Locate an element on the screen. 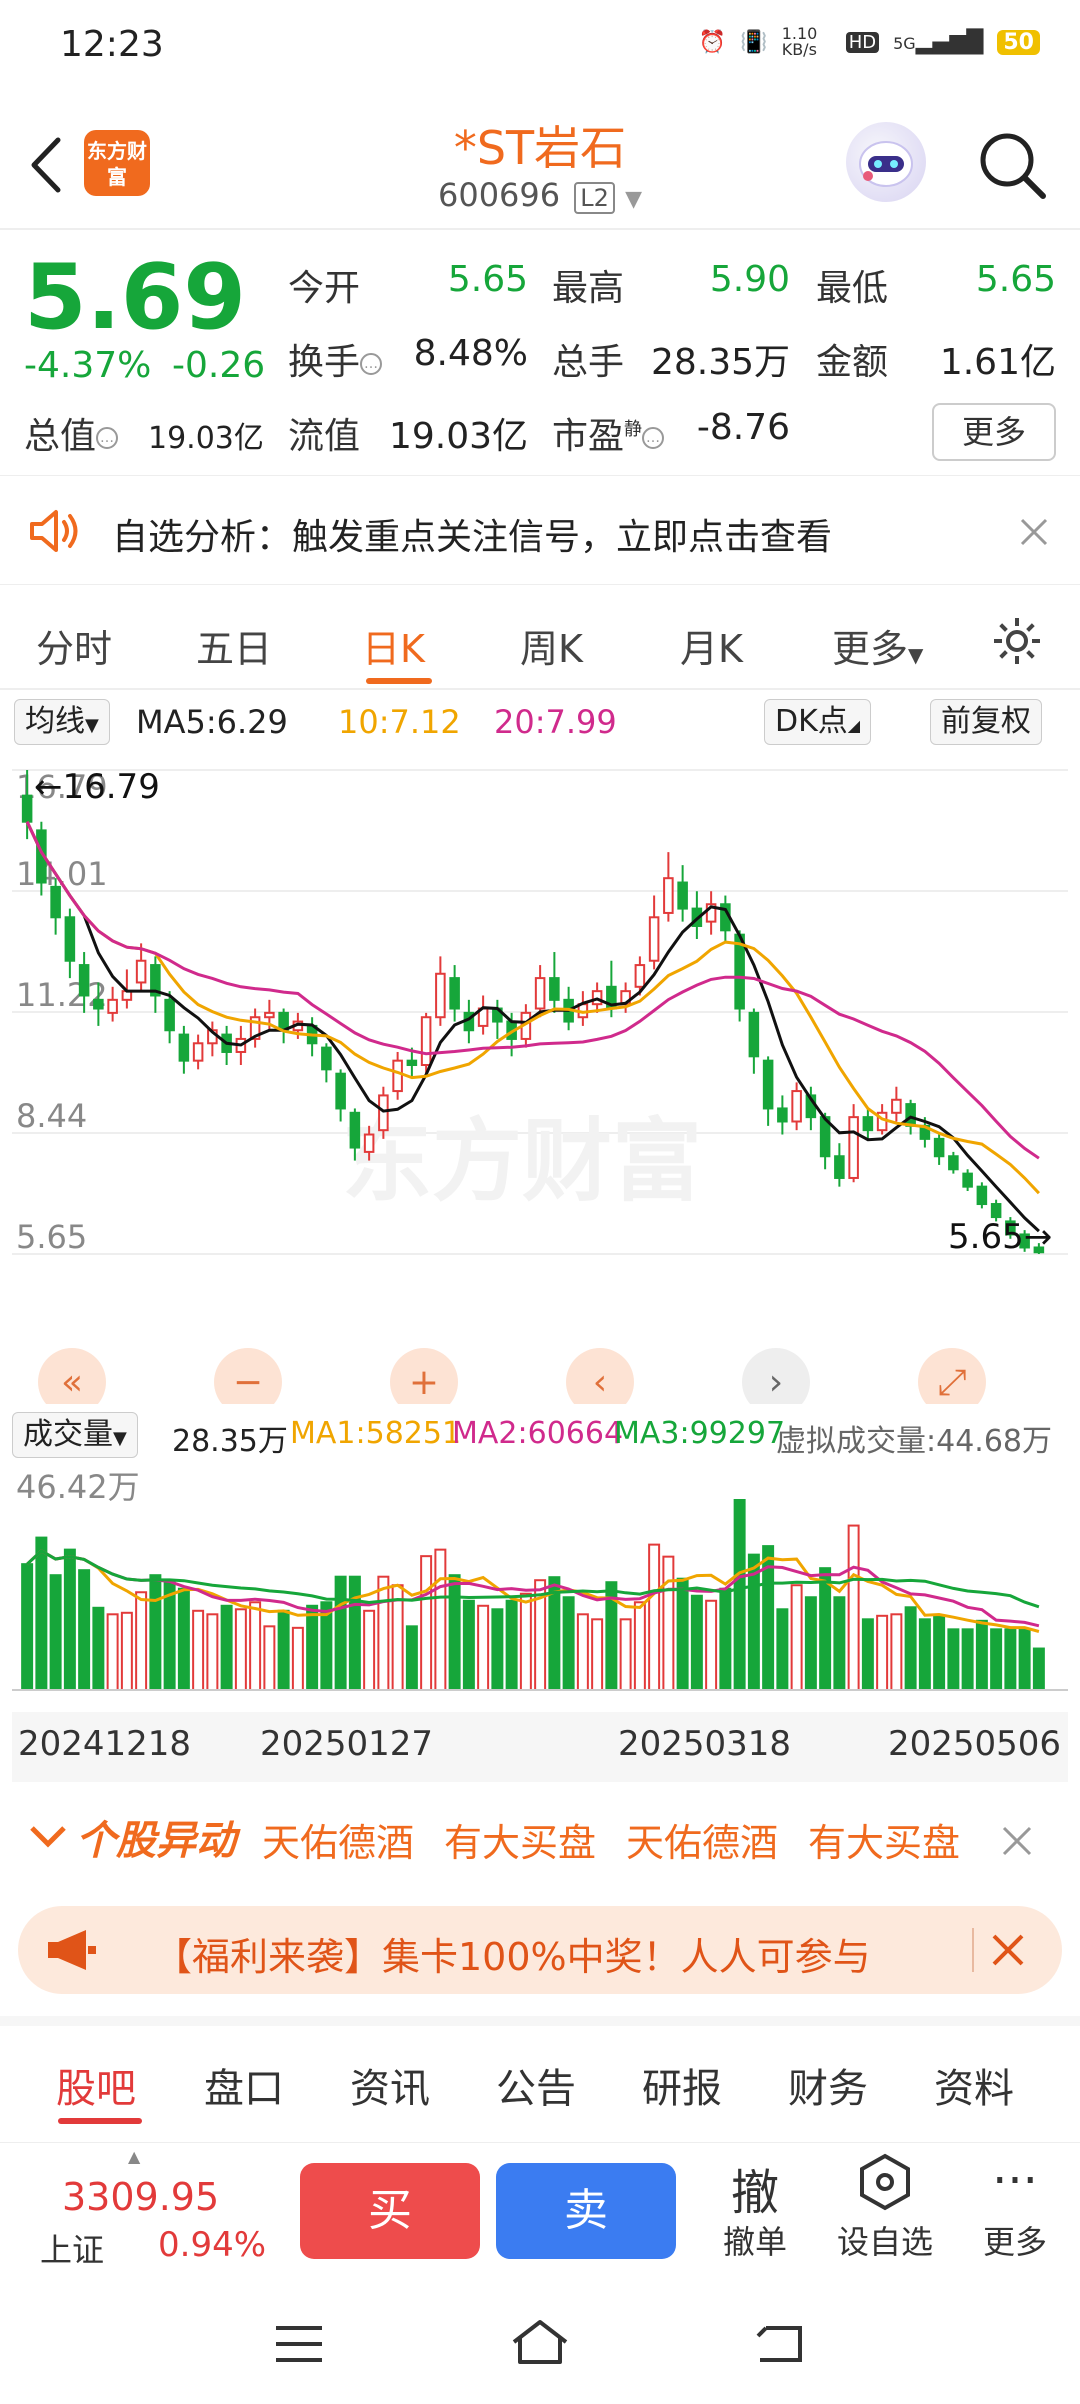  ma20-line is located at coordinates (532, 990).